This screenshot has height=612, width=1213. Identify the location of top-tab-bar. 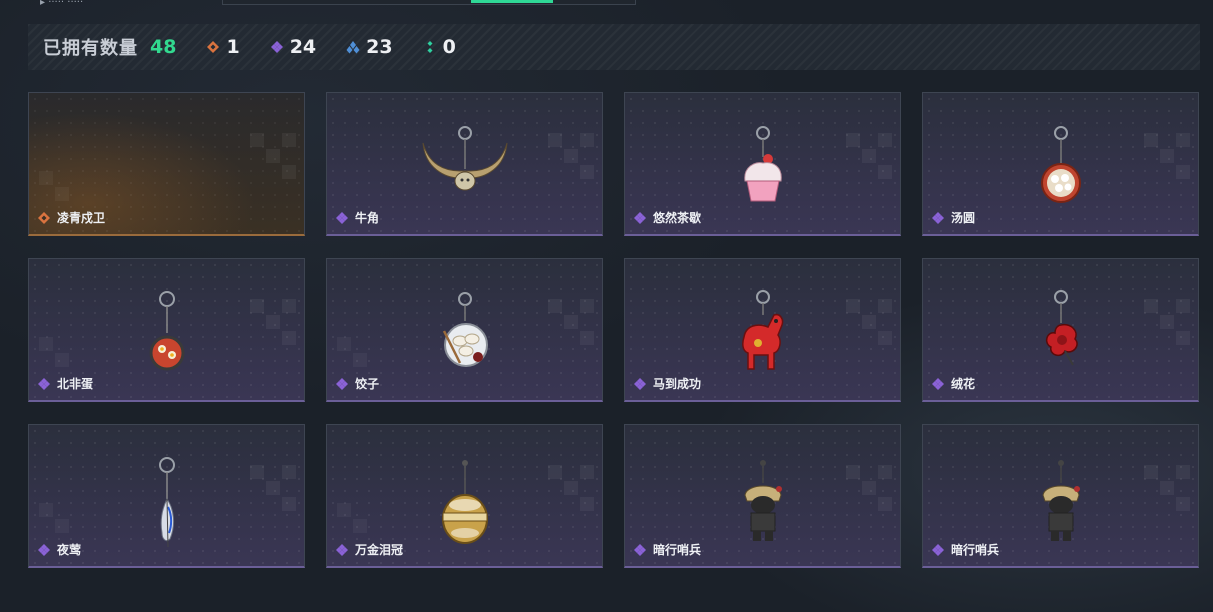
(429, 2).